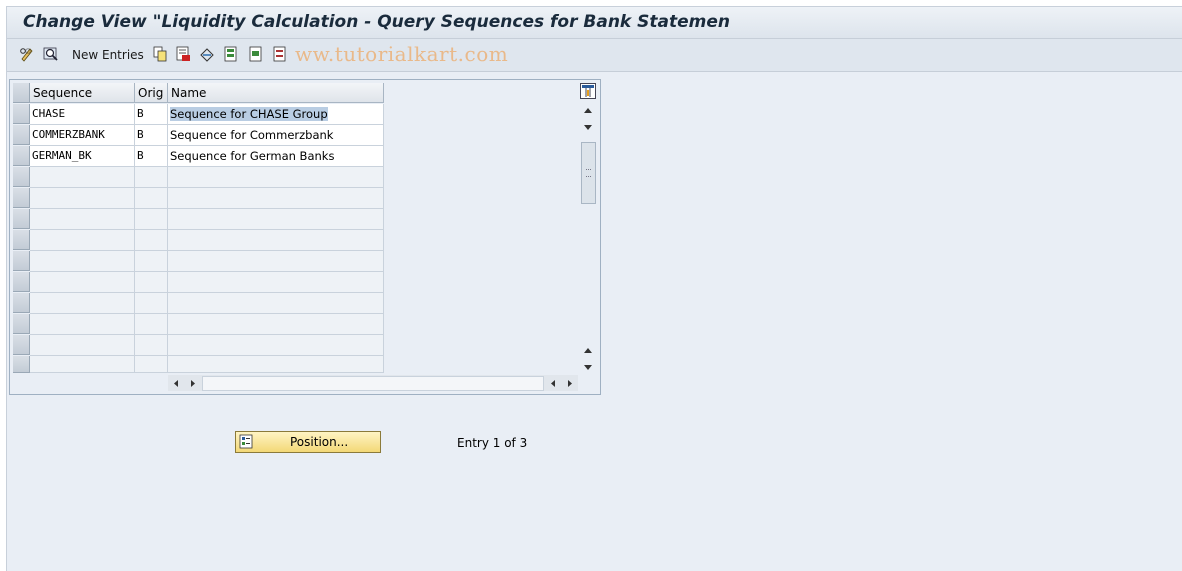 This screenshot has height=571, width=1182. I want to click on table-cell-name: Sequence for Commerzbank, so click(276, 135).